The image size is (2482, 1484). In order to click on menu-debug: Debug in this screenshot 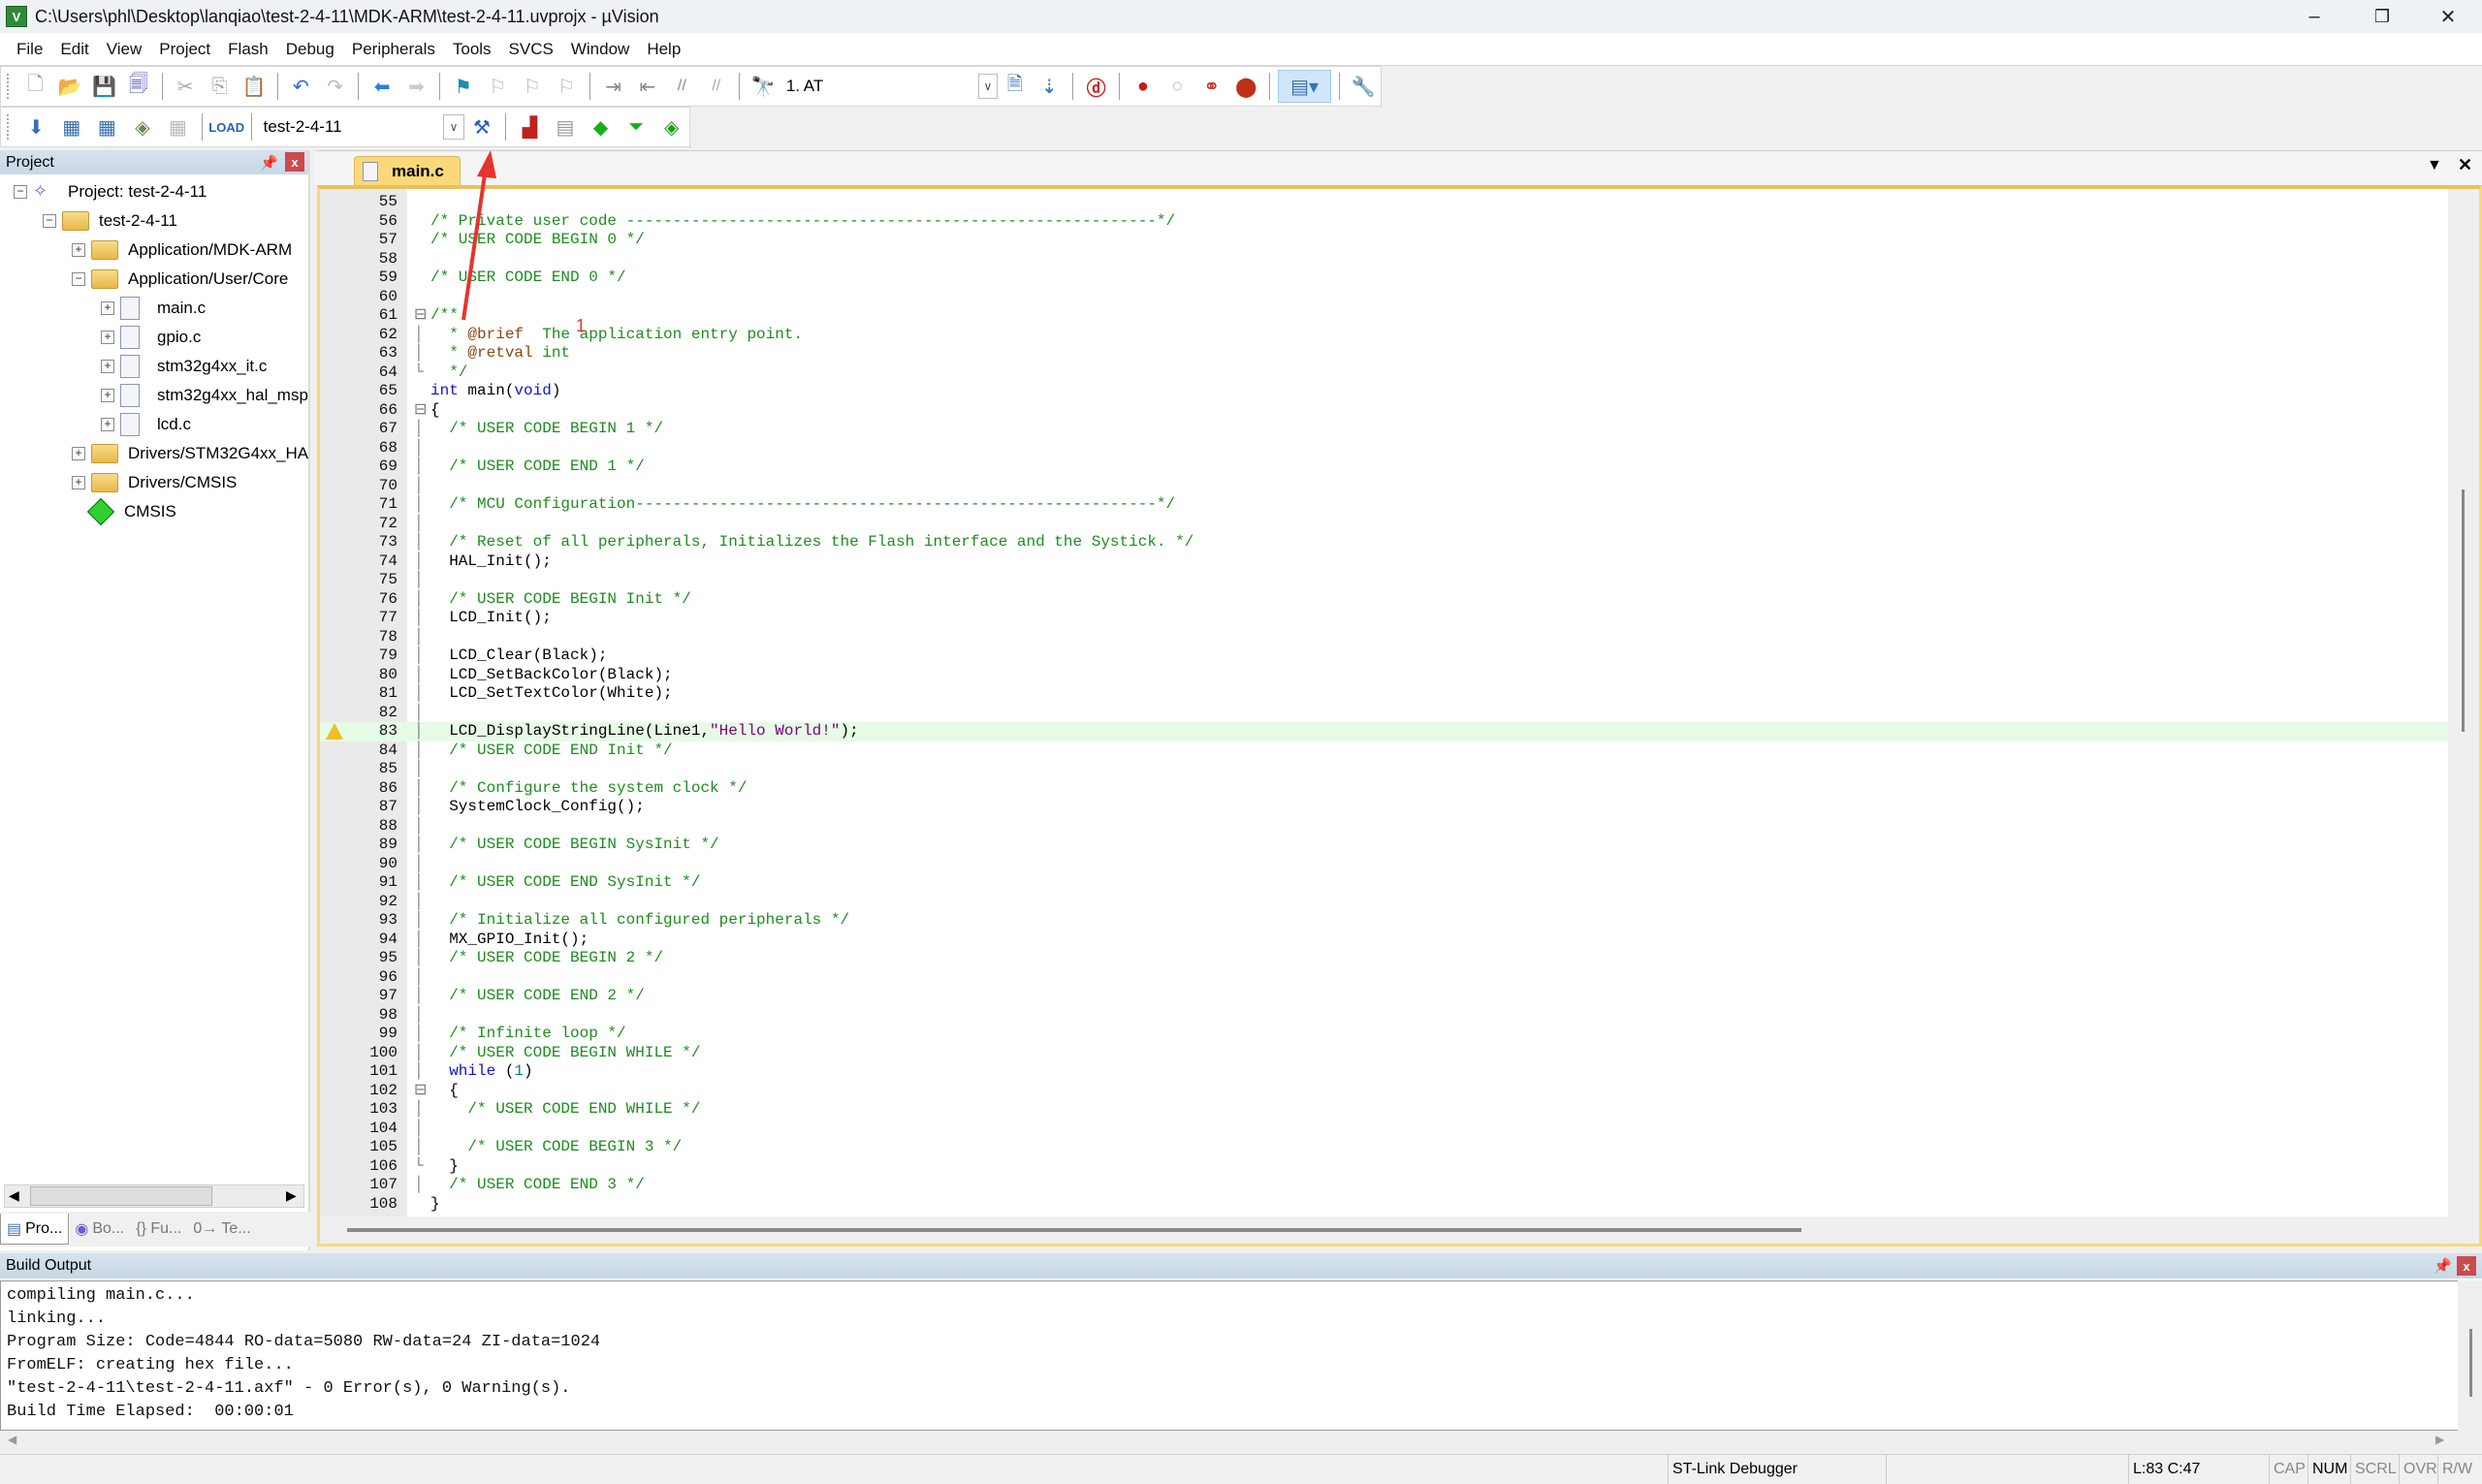, I will do `click(310, 50)`.